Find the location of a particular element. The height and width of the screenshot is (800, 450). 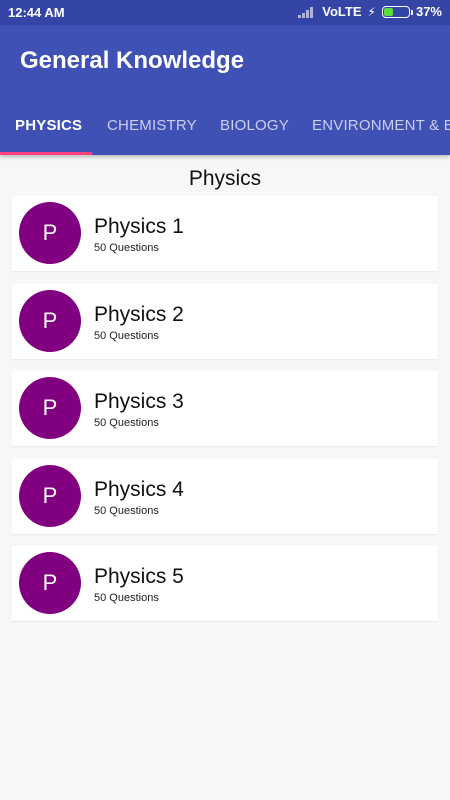

item-title: Physics 1 is located at coordinates (139, 226).